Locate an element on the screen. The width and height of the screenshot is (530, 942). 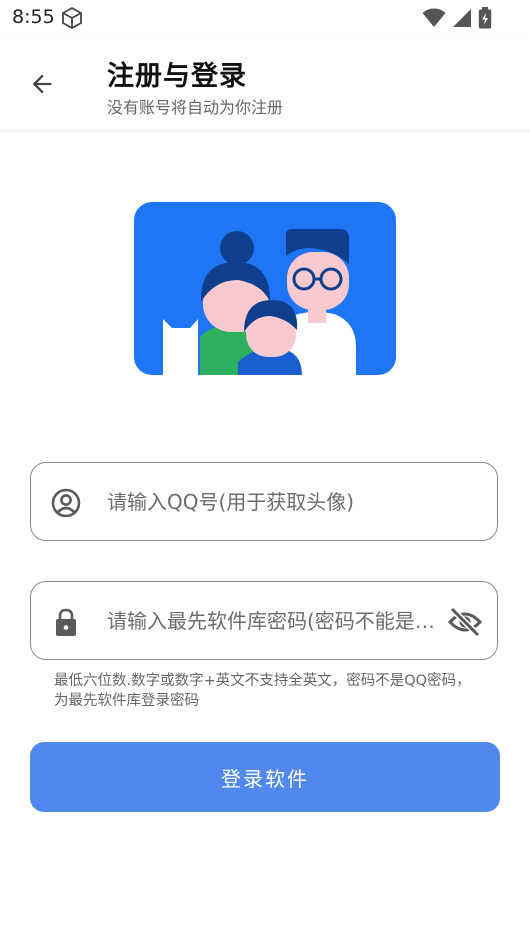
wifi-icon is located at coordinates (434, 17).